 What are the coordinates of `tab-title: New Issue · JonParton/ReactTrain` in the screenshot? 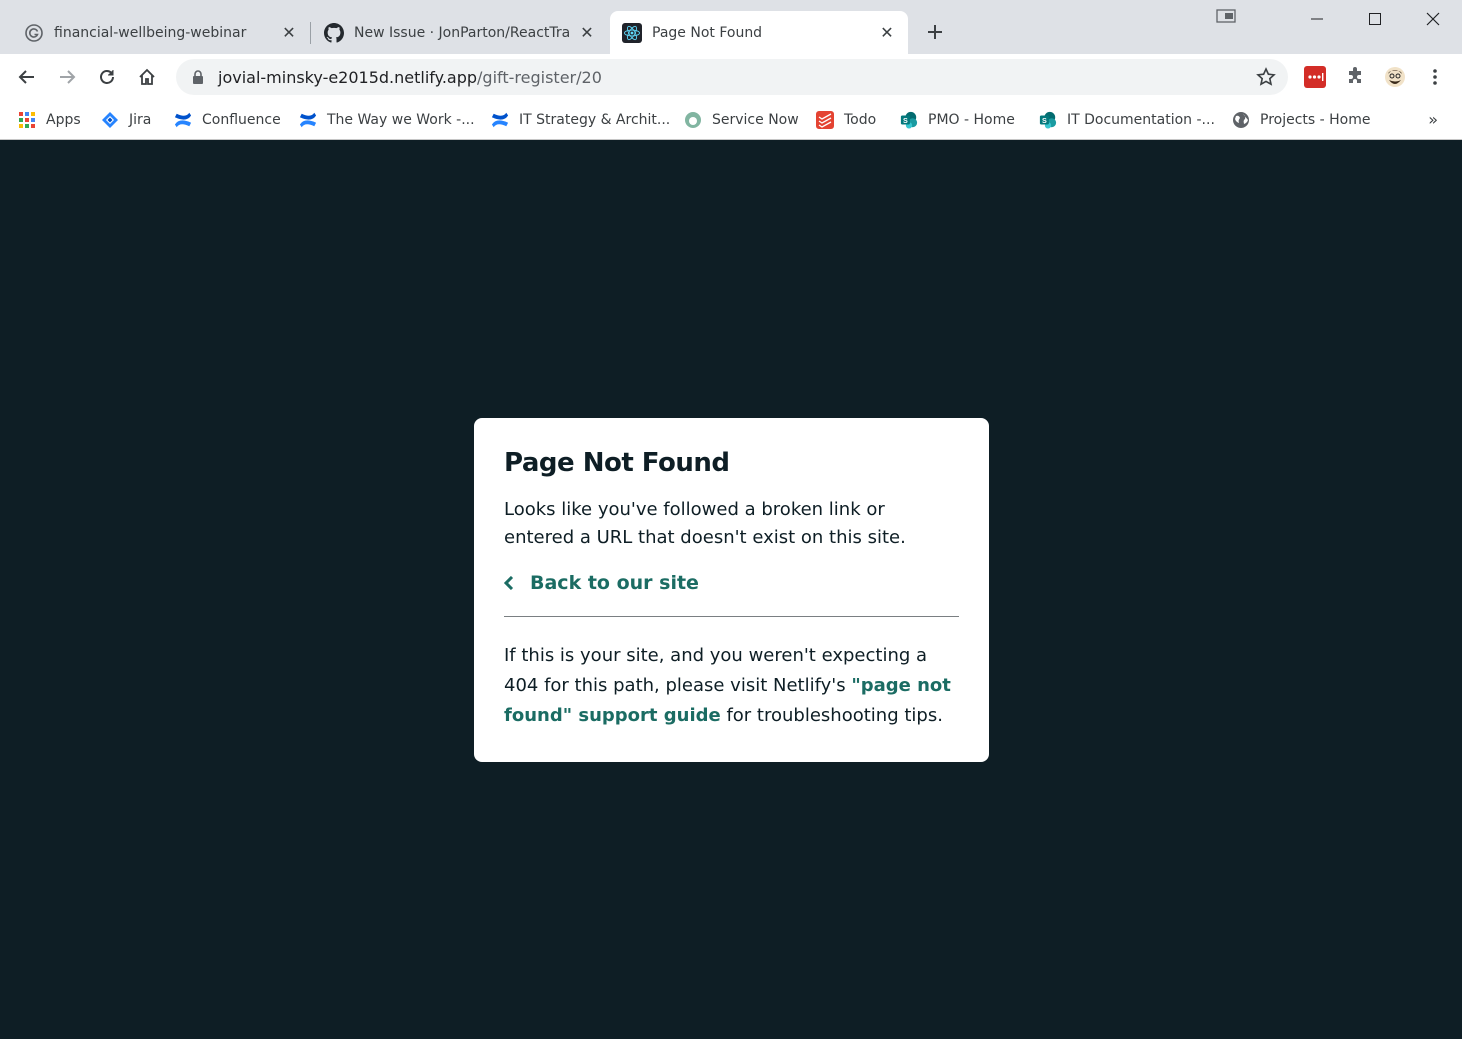 It's located at (462, 32).